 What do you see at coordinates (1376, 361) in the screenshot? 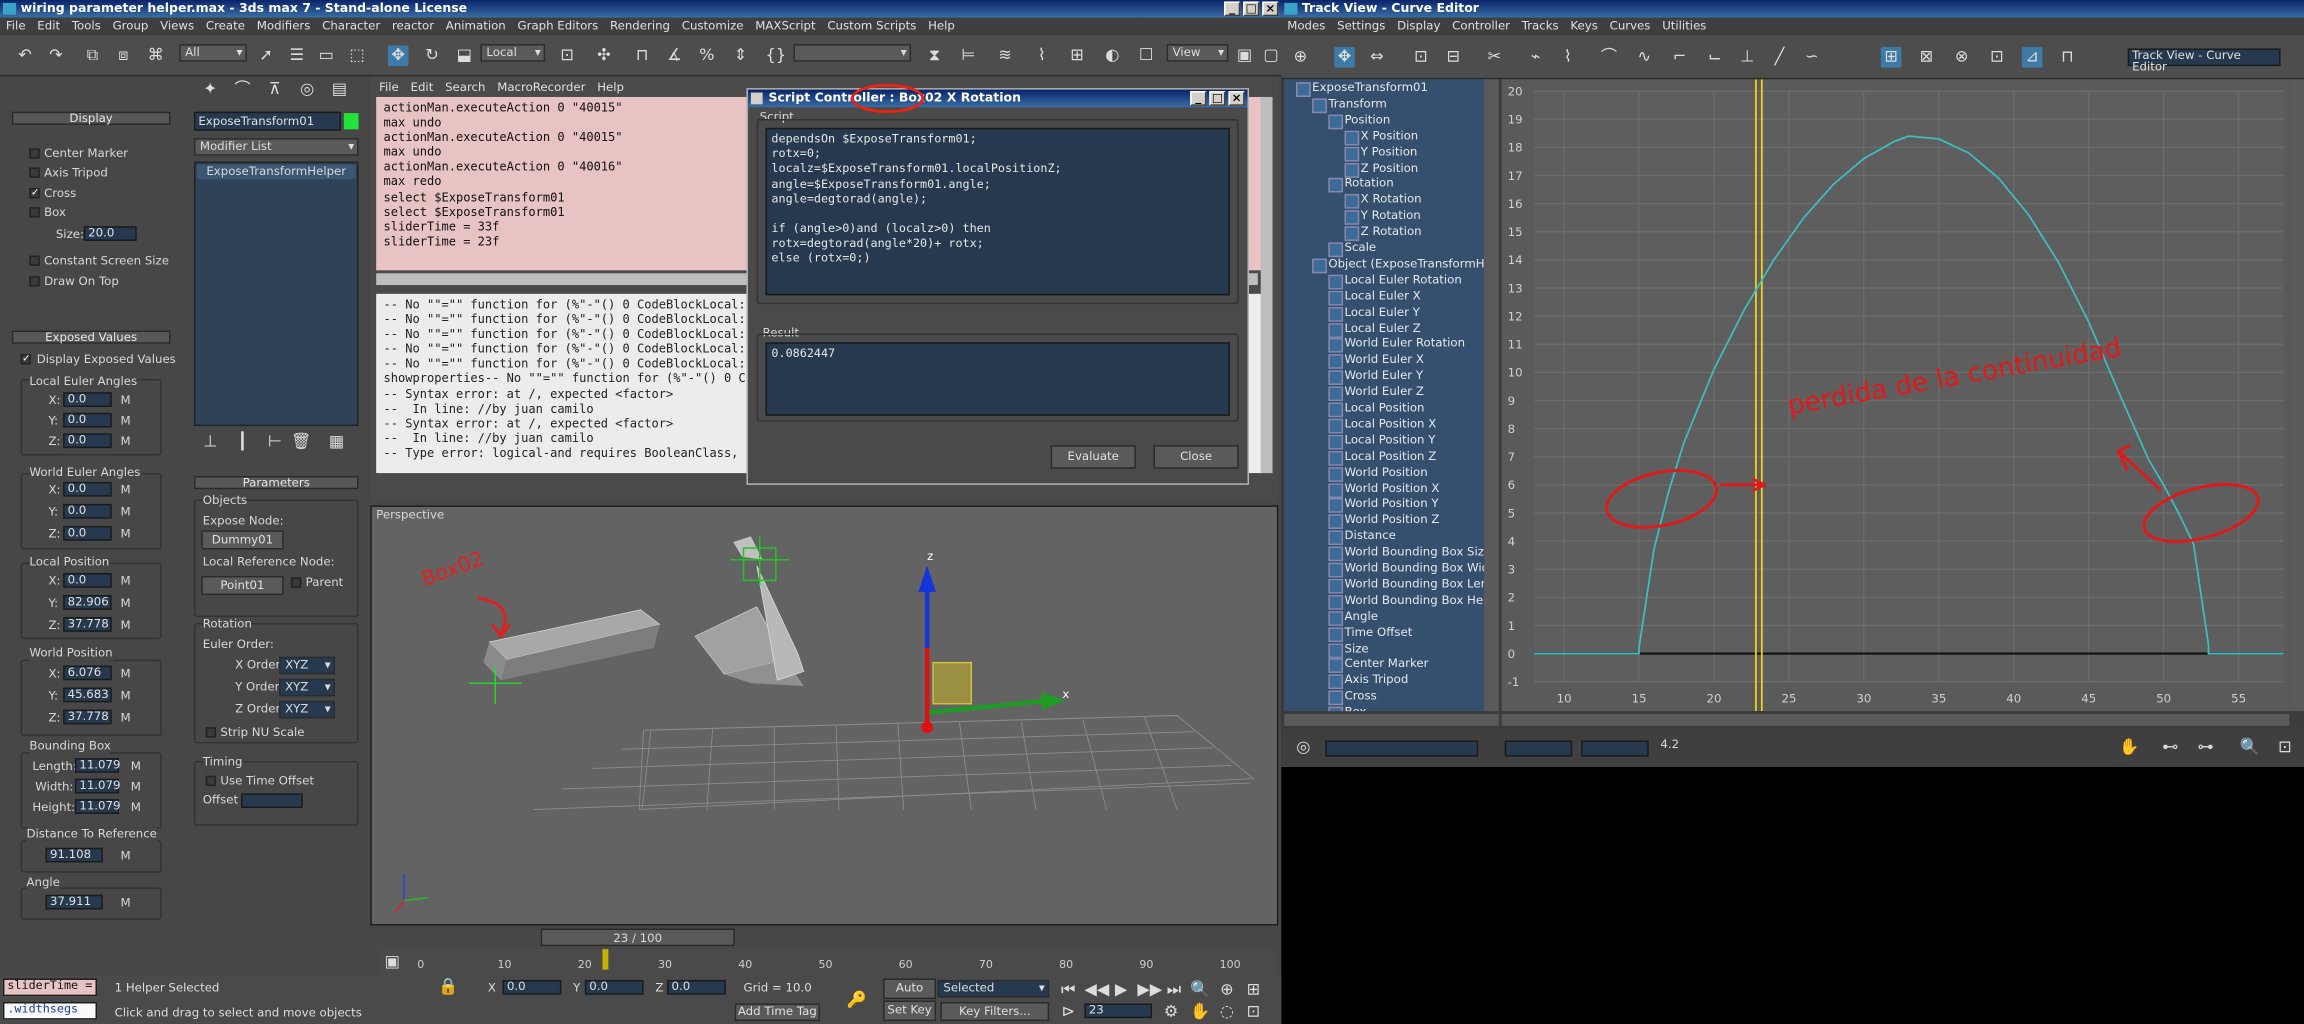
I see `track-tree-item: World Euler X` at bounding box center [1376, 361].